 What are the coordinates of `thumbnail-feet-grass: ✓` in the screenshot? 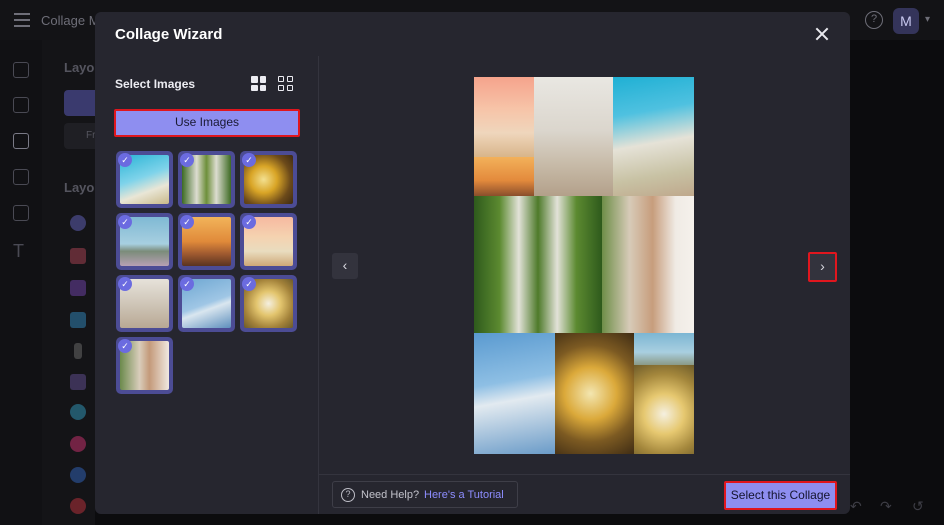 It's located at (206, 179).